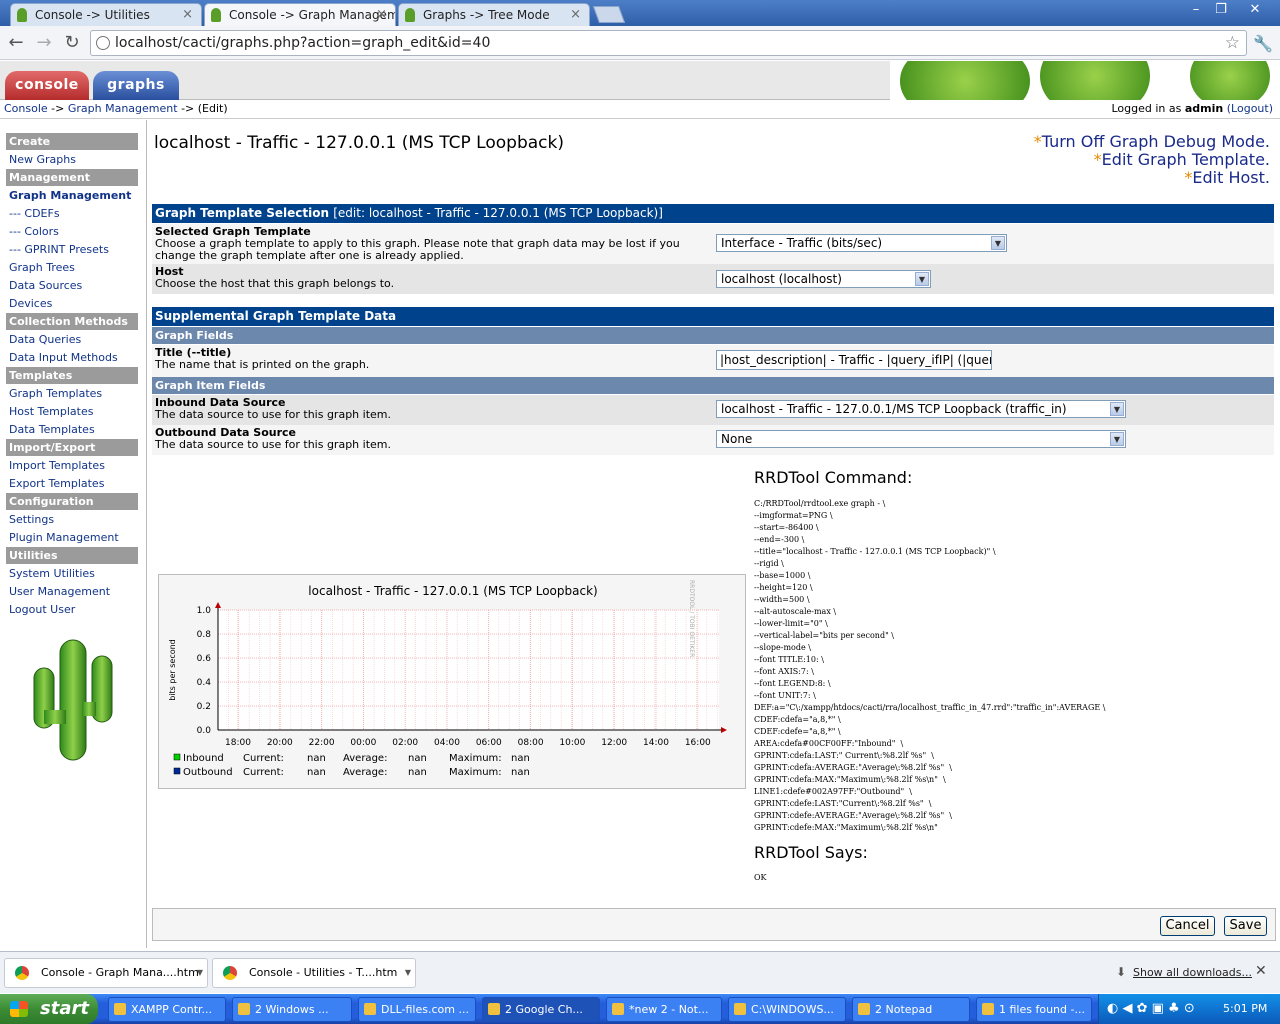  I want to click on browser-tab-utilities: Console -> Utilities ×, so click(106, 14).